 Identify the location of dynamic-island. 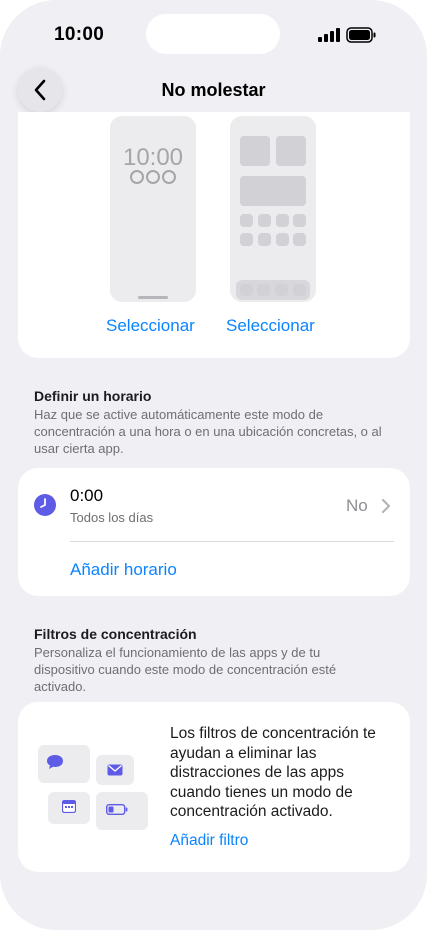
(213, 34).